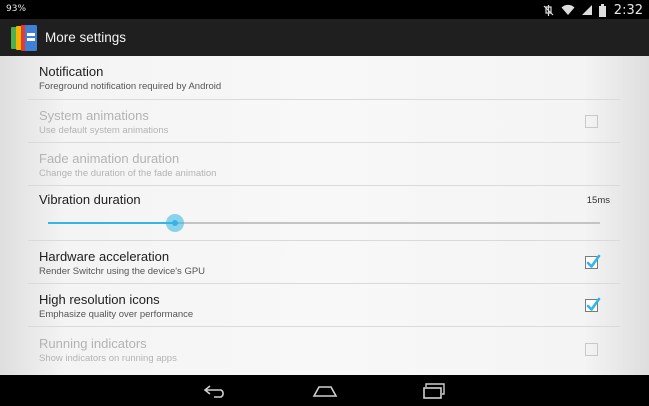  I want to click on battery-percentage: 93%, so click(16, 9).